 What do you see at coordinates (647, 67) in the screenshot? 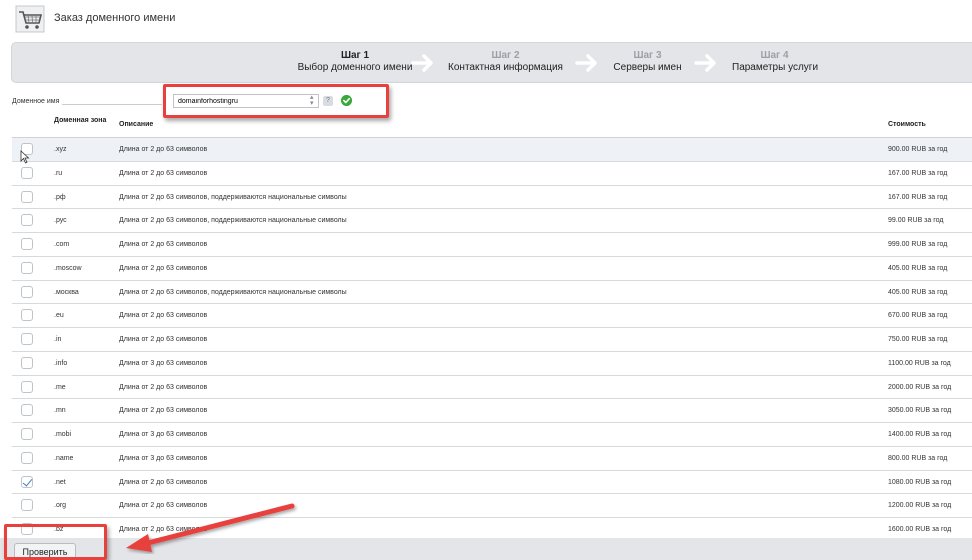
I see `step-label: Серверы имен` at bounding box center [647, 67].